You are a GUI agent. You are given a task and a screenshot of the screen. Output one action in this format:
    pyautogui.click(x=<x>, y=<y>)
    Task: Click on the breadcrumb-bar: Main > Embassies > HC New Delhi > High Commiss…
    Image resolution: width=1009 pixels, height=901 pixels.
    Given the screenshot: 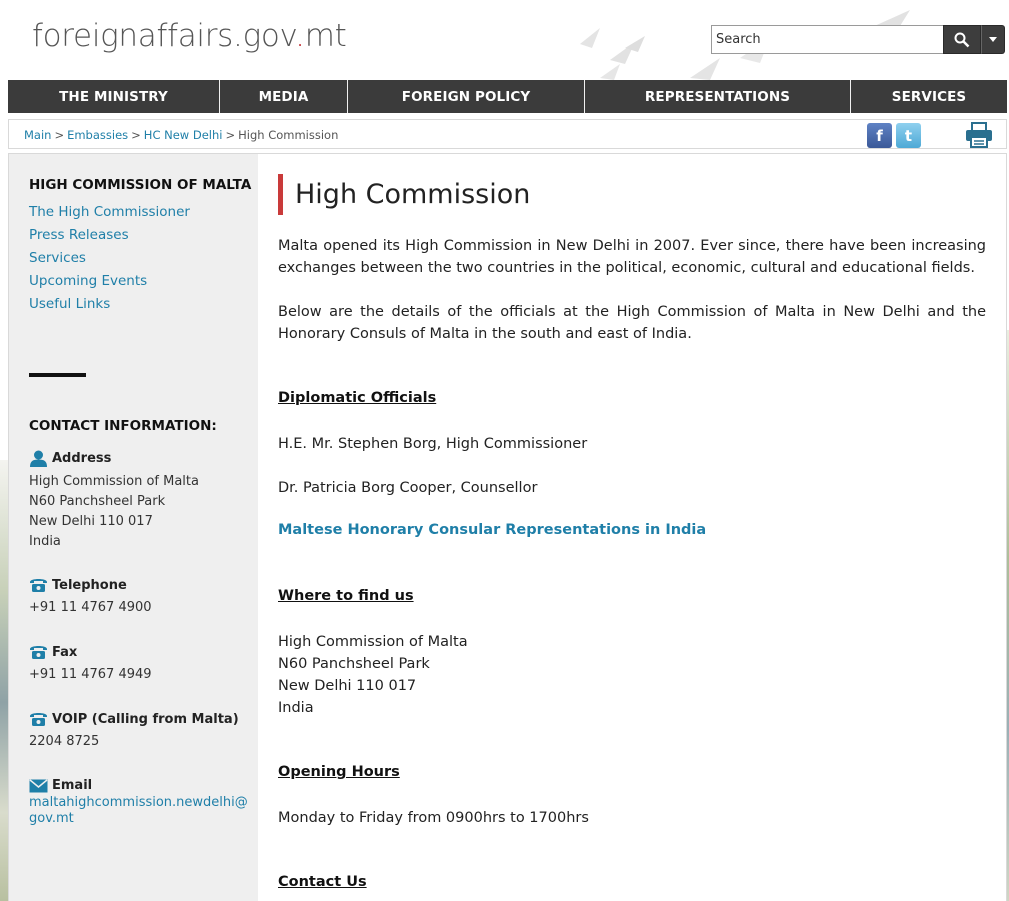 What is the action you would take?
    pyautogui.click(x=507, y=134)
    